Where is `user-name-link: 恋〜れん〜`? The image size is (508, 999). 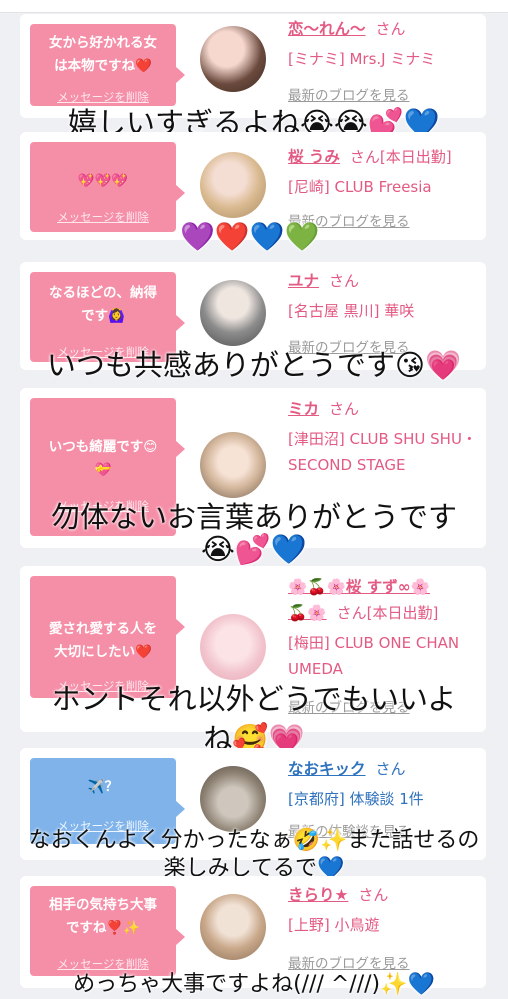 user-name-link: 恋〜れん〜 is located at coordinates (327, 29).